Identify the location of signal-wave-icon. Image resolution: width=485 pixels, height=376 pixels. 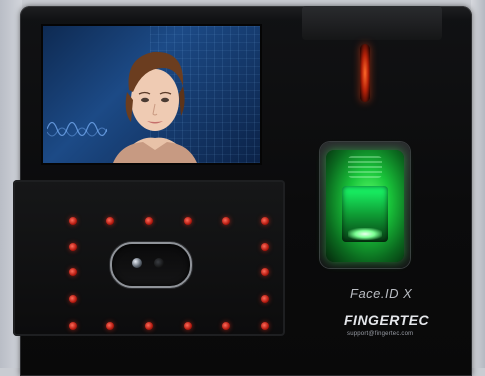
(77, 129).